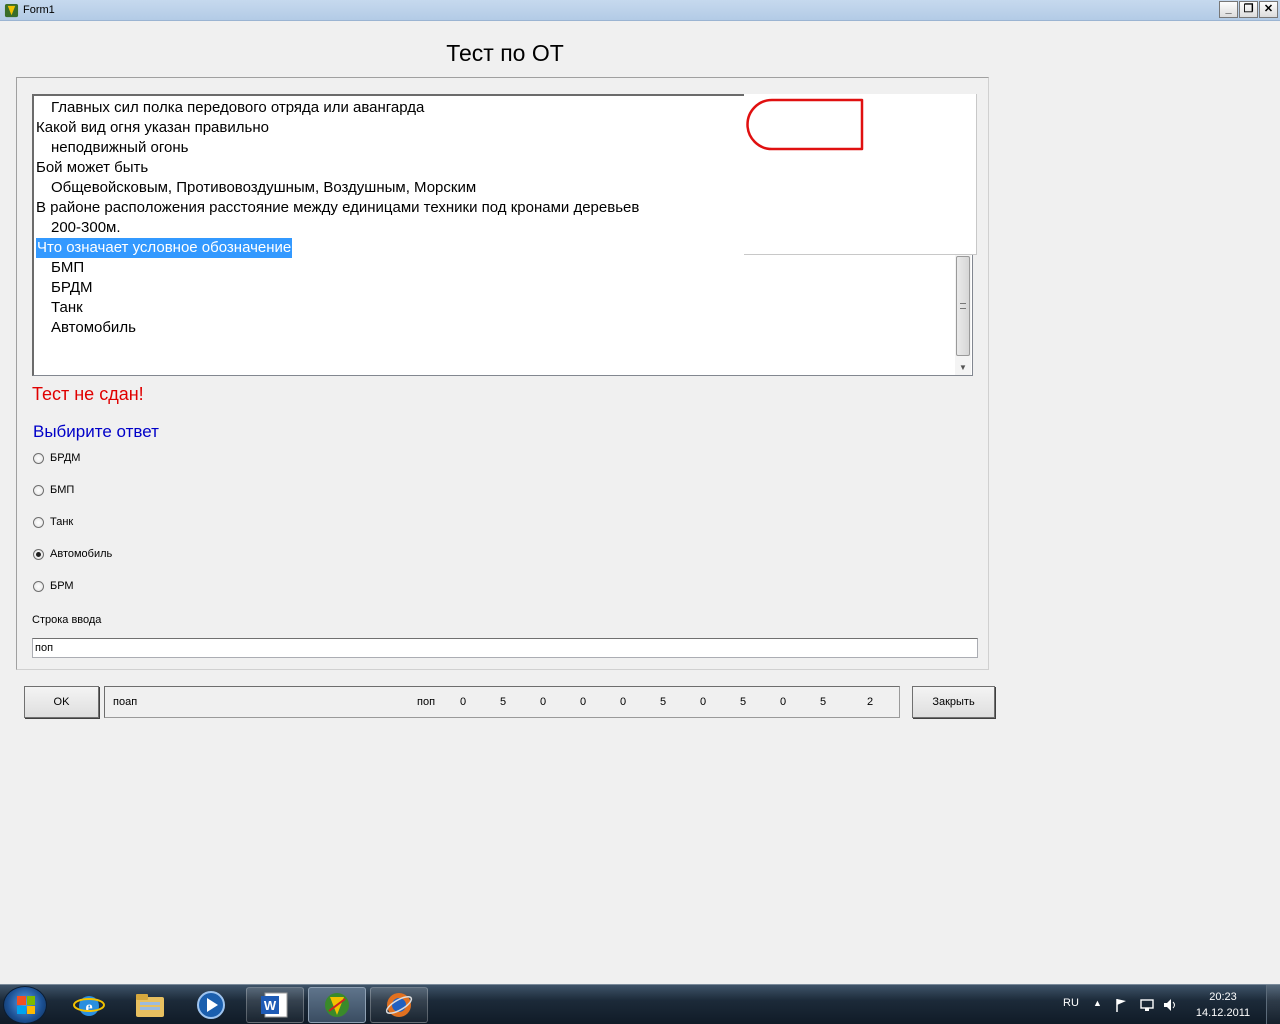  What do you see at coordinates (62, 490) in the screenshot?
I see `answer-option-label: БМП` at bounding box center [62, 490].